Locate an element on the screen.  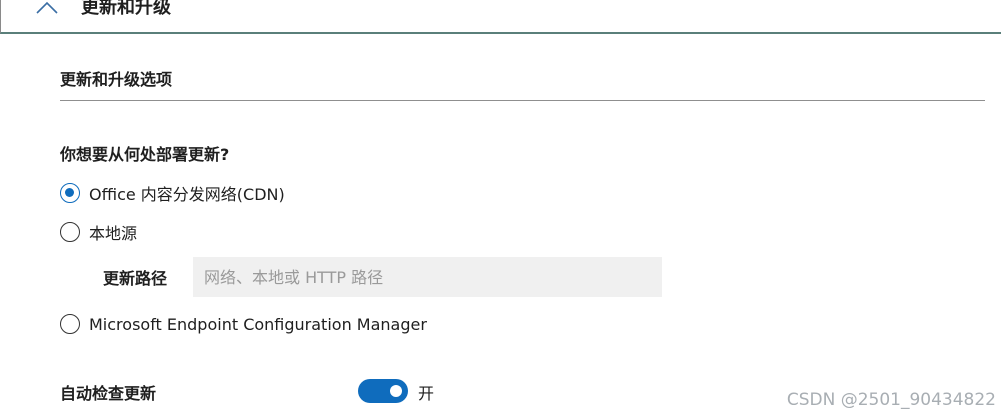
radio-option-cdn: Office 内容分发网络(CDN) is located at coordinates (172, 193).